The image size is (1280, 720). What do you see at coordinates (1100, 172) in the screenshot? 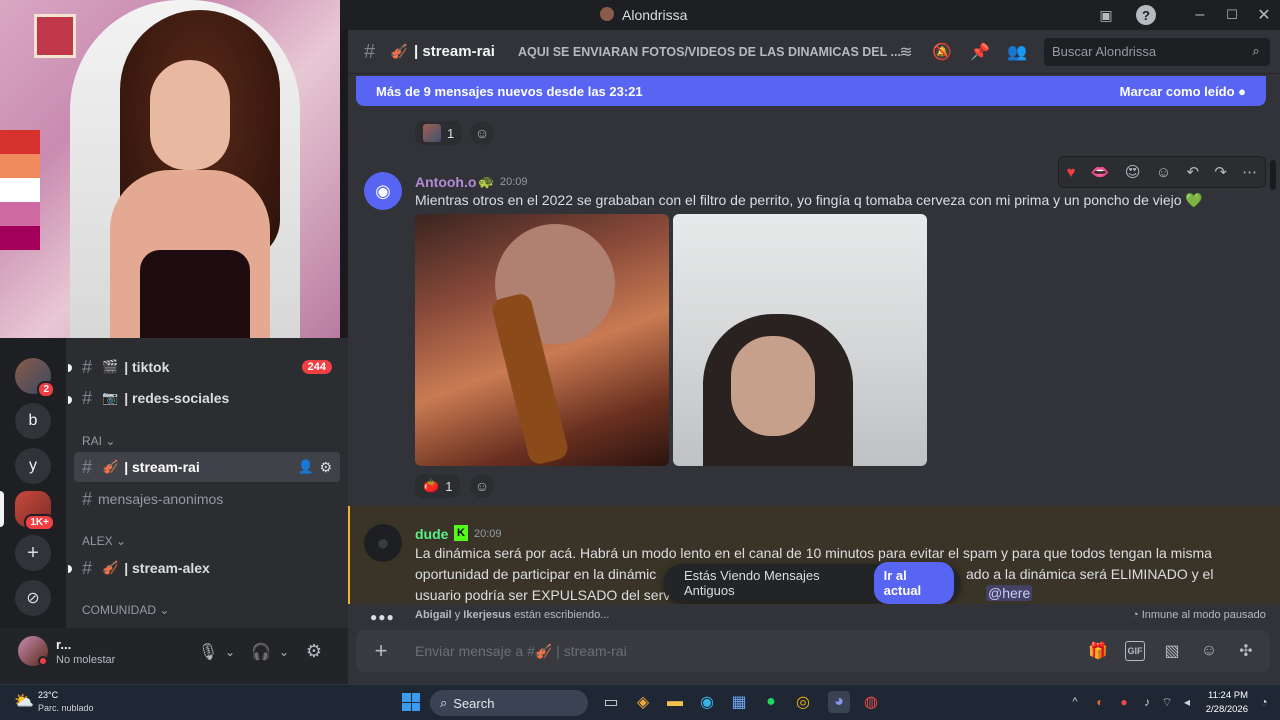
I see `lips-reaction-icon: 👄` at bounding box center [1100, 172].